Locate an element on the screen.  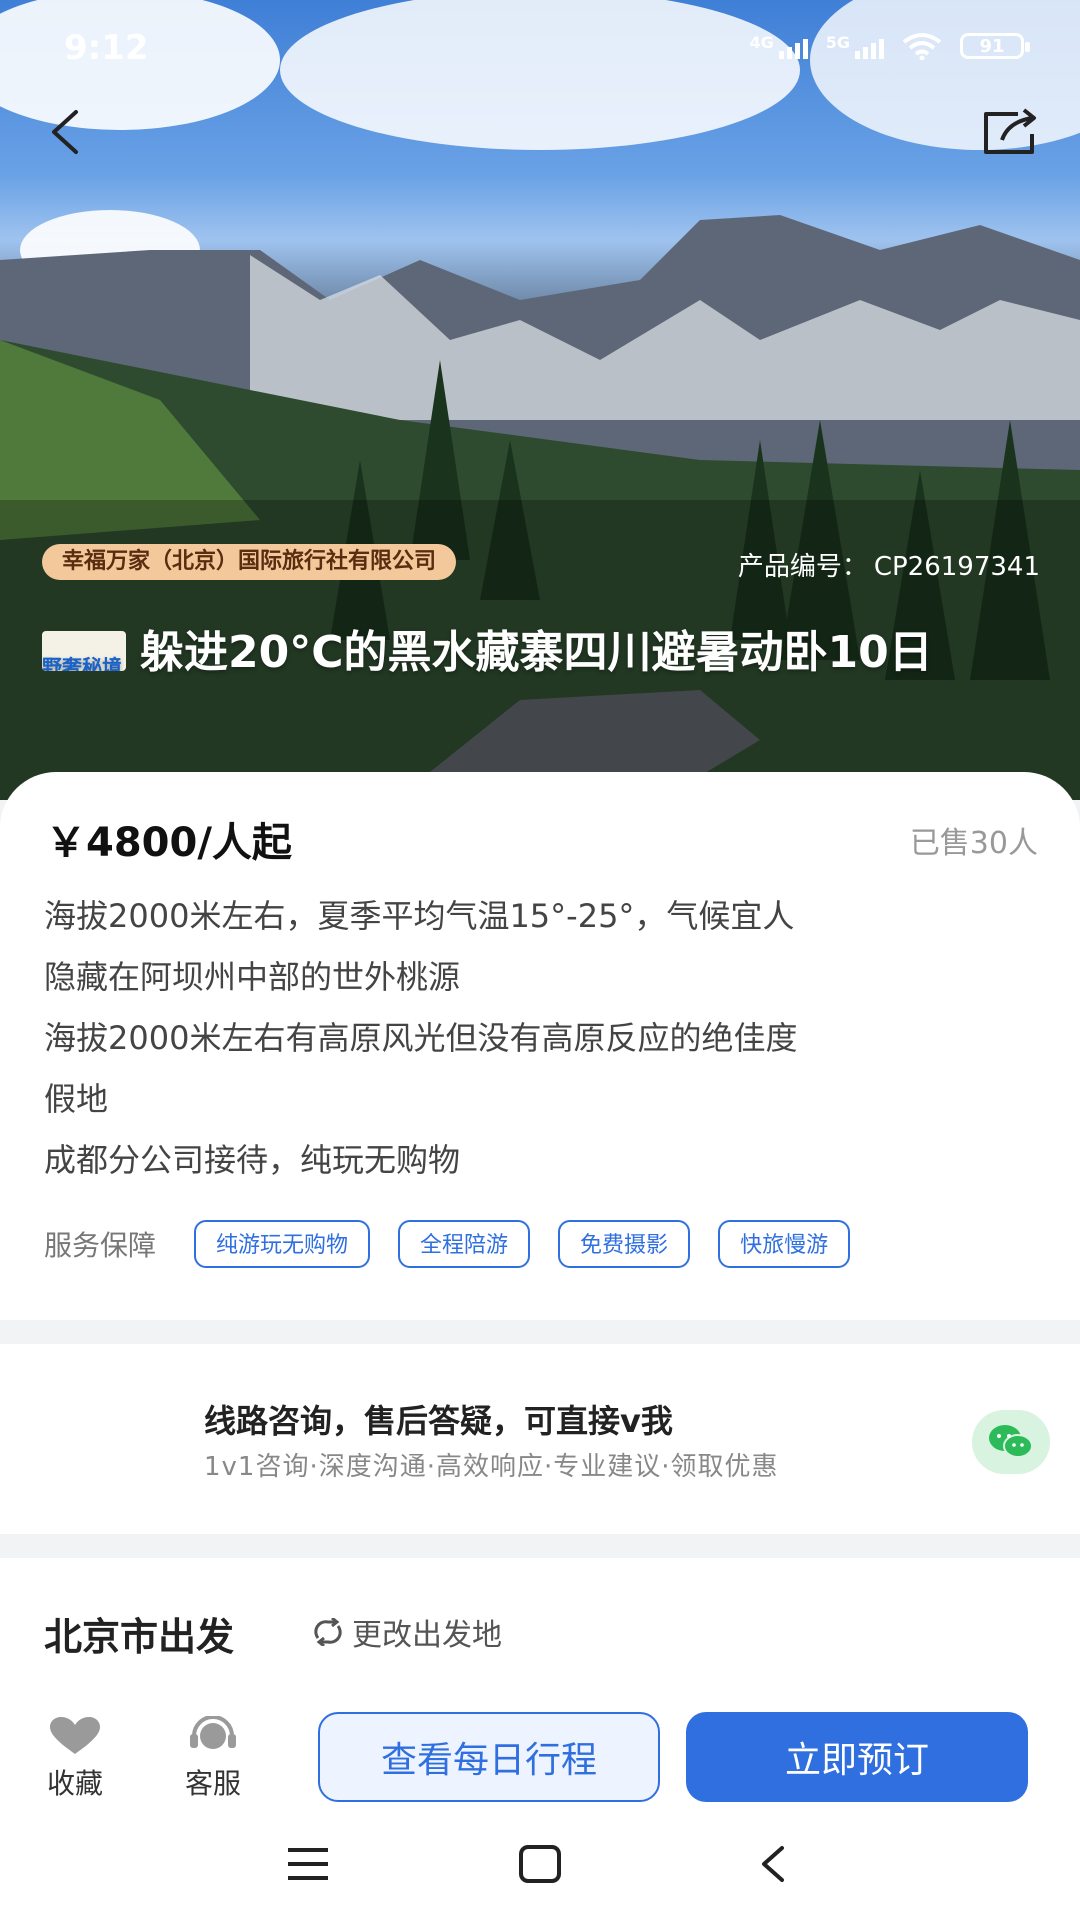
brand-logo-text: 野奢秘境 is located at coordinates (82, 663).